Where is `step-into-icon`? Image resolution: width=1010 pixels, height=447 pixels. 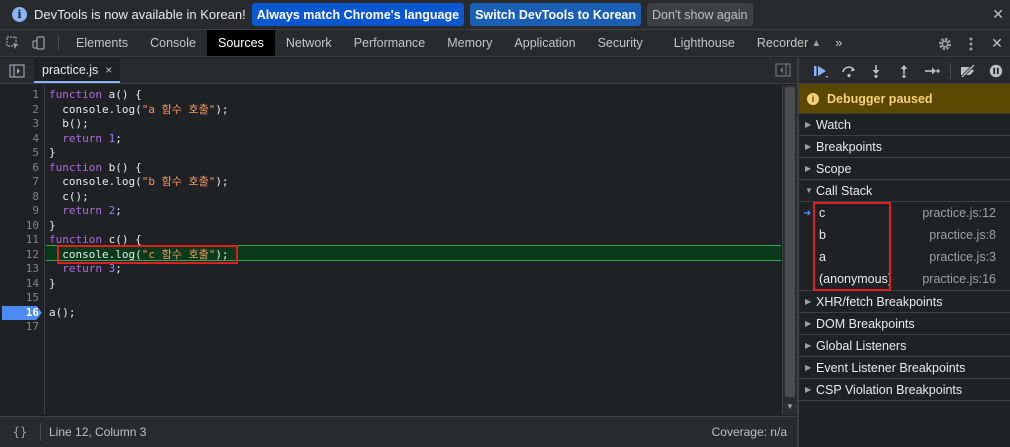 step-into-icon is located at coordinates (876, 71).